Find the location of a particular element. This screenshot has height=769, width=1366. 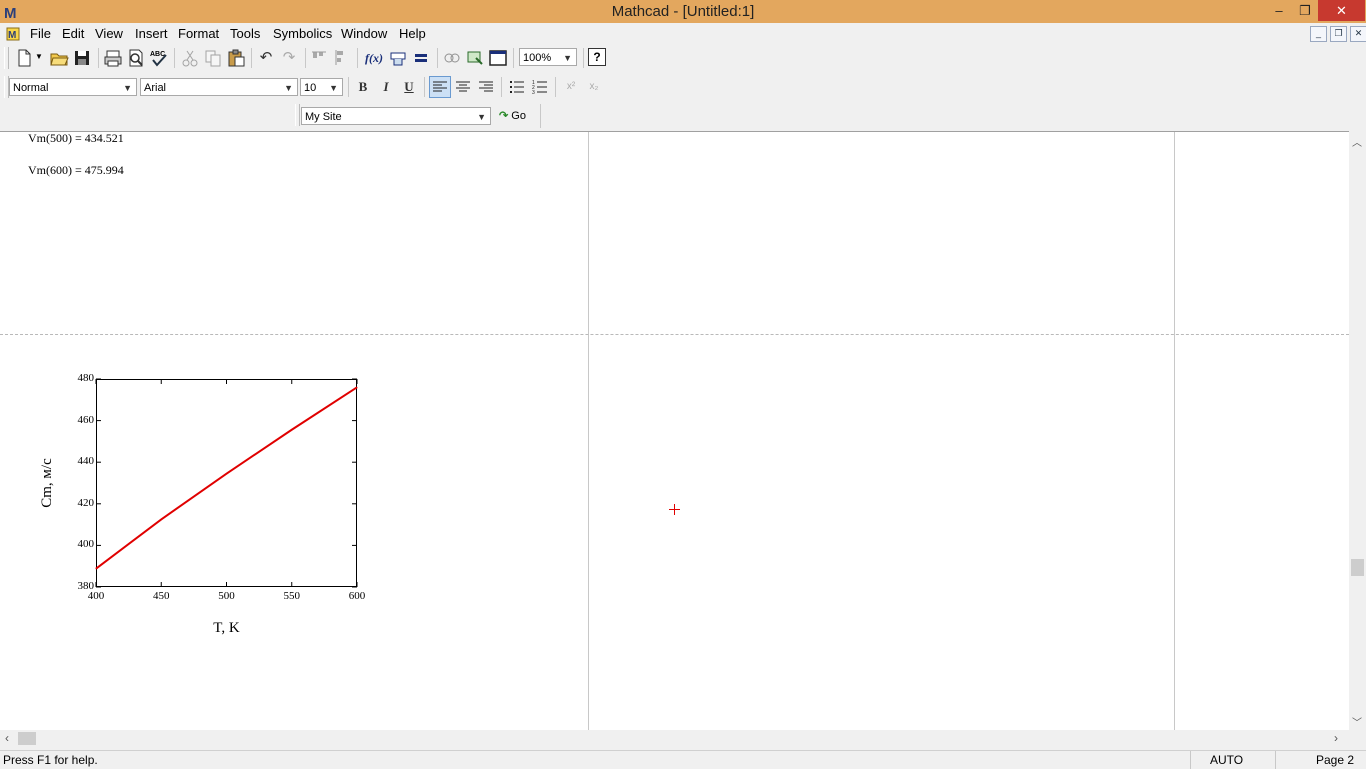

close-button: ✕ is located at coordinates (1341, 10).